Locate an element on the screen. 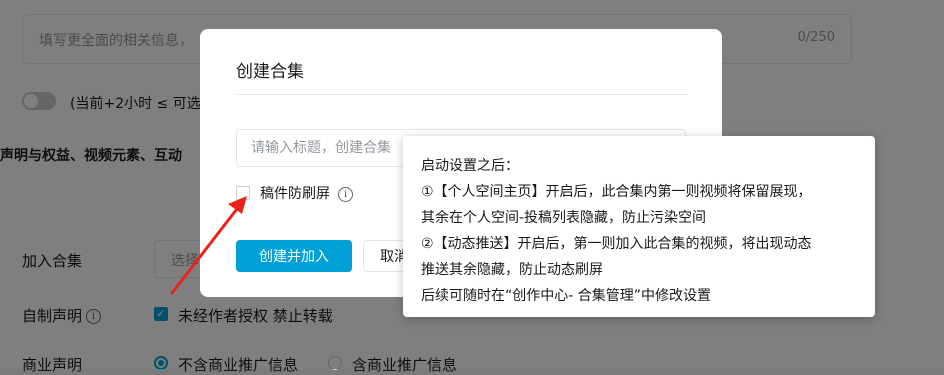  tooltip-line: ②【动态推送】开启后，第一则加入此合集的视频，将出现动态 is located at coordinates (616, 244).